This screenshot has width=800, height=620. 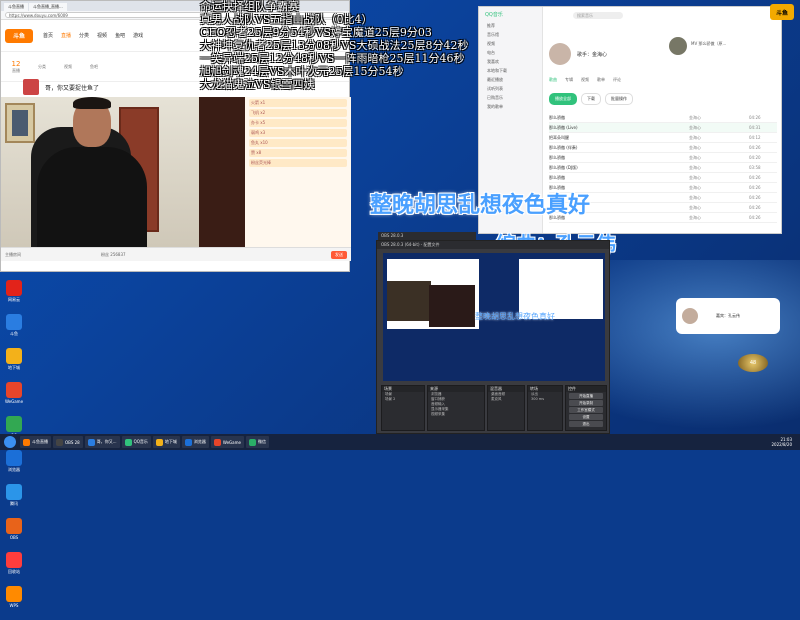 I want to click on obs-control-button: 设置, so click(x=586, y=417).